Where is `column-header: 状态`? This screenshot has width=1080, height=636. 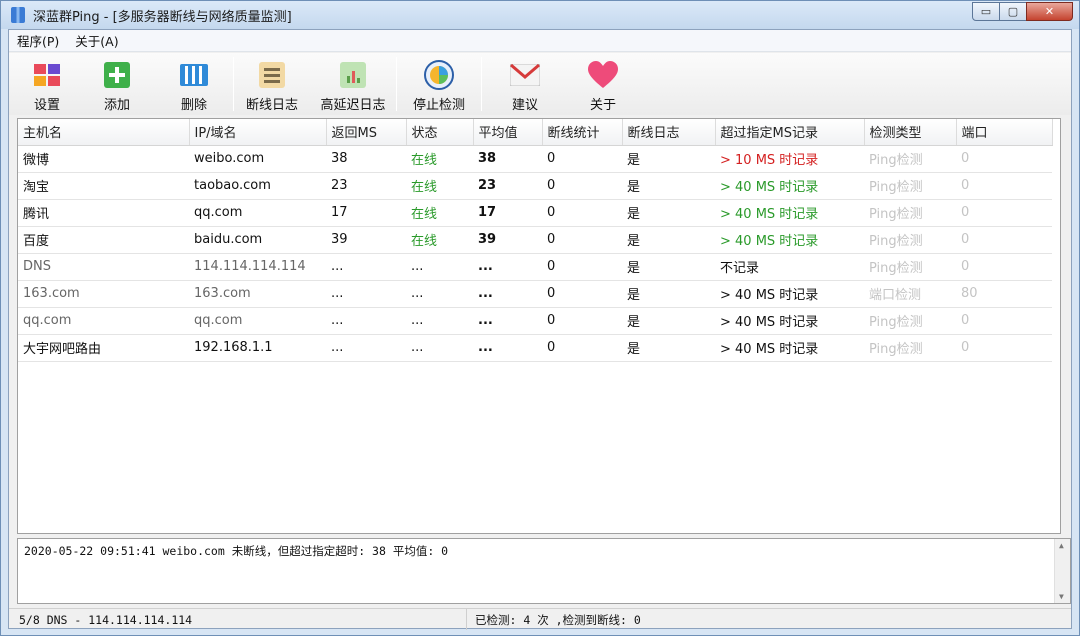 column-header: 状态 is located at coordinates (440, 132).